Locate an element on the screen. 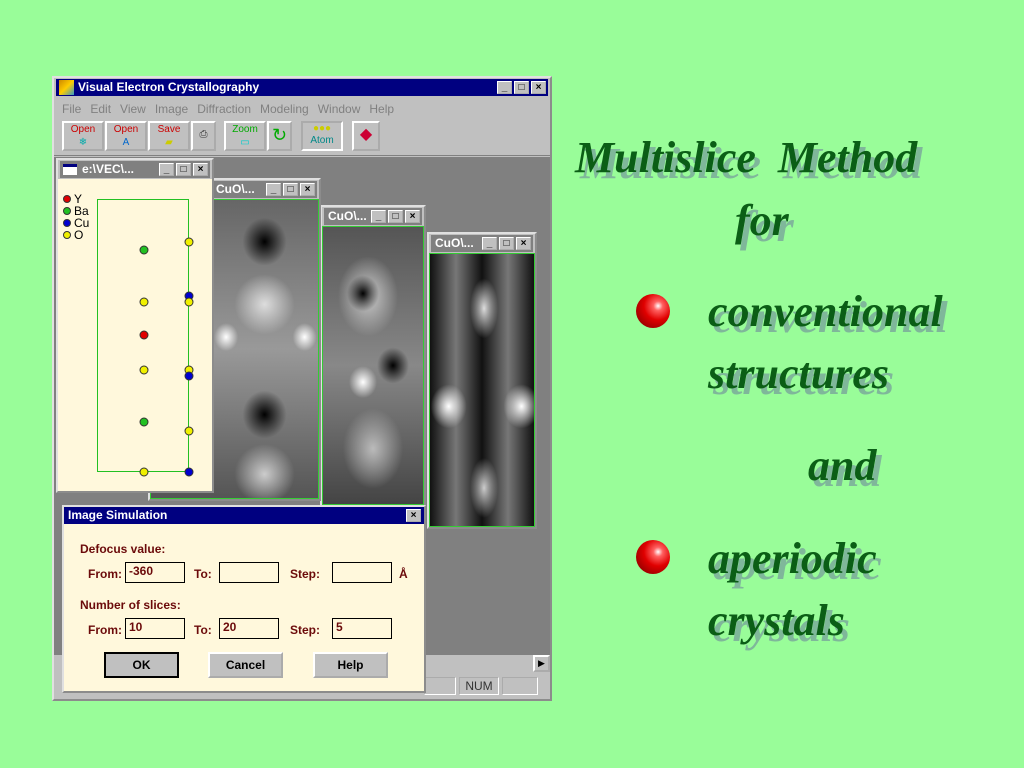  menu-file: File is located at coordinates (71, 109).